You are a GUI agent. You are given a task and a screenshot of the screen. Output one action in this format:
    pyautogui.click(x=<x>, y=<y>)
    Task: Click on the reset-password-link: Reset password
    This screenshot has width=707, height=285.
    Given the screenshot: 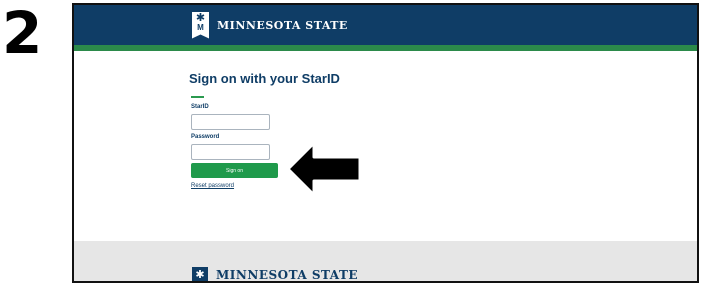 What is the action you would take?
    pyautogui.click(x=212, y=186)
    